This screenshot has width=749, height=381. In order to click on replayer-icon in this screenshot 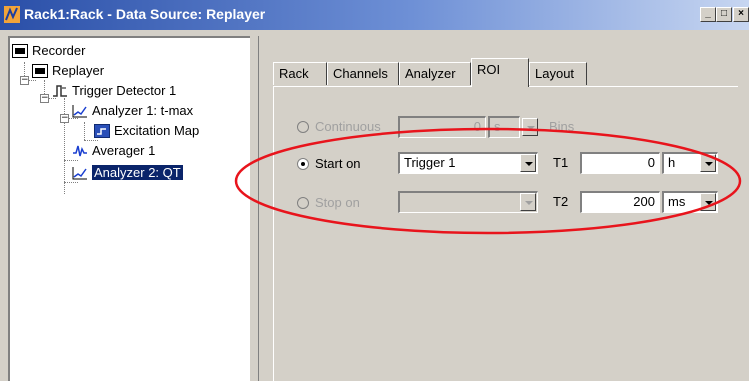, I will do `click(40, 71)`.